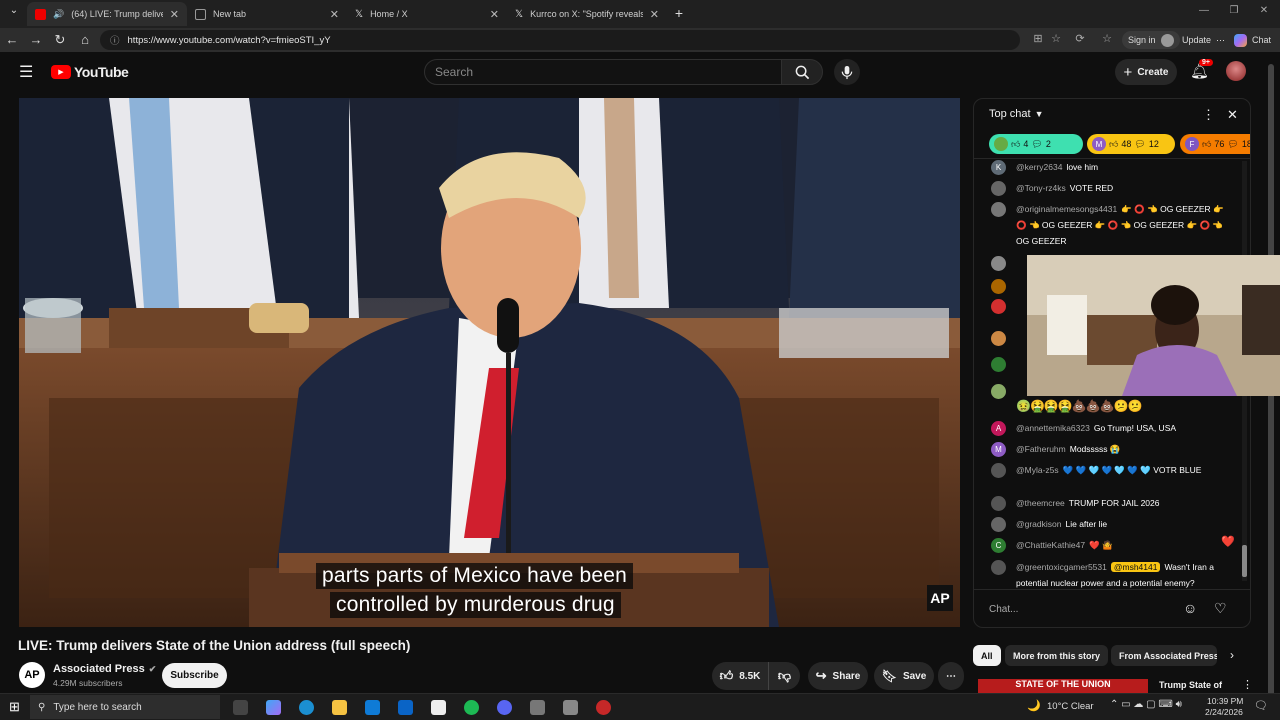 The width and height of the screenshot is (1280, 720). What do you see at coordinates (14, 707) in the screenshot?
I see `windows-start-icon: ⊞` at bounding box center [14, 707].